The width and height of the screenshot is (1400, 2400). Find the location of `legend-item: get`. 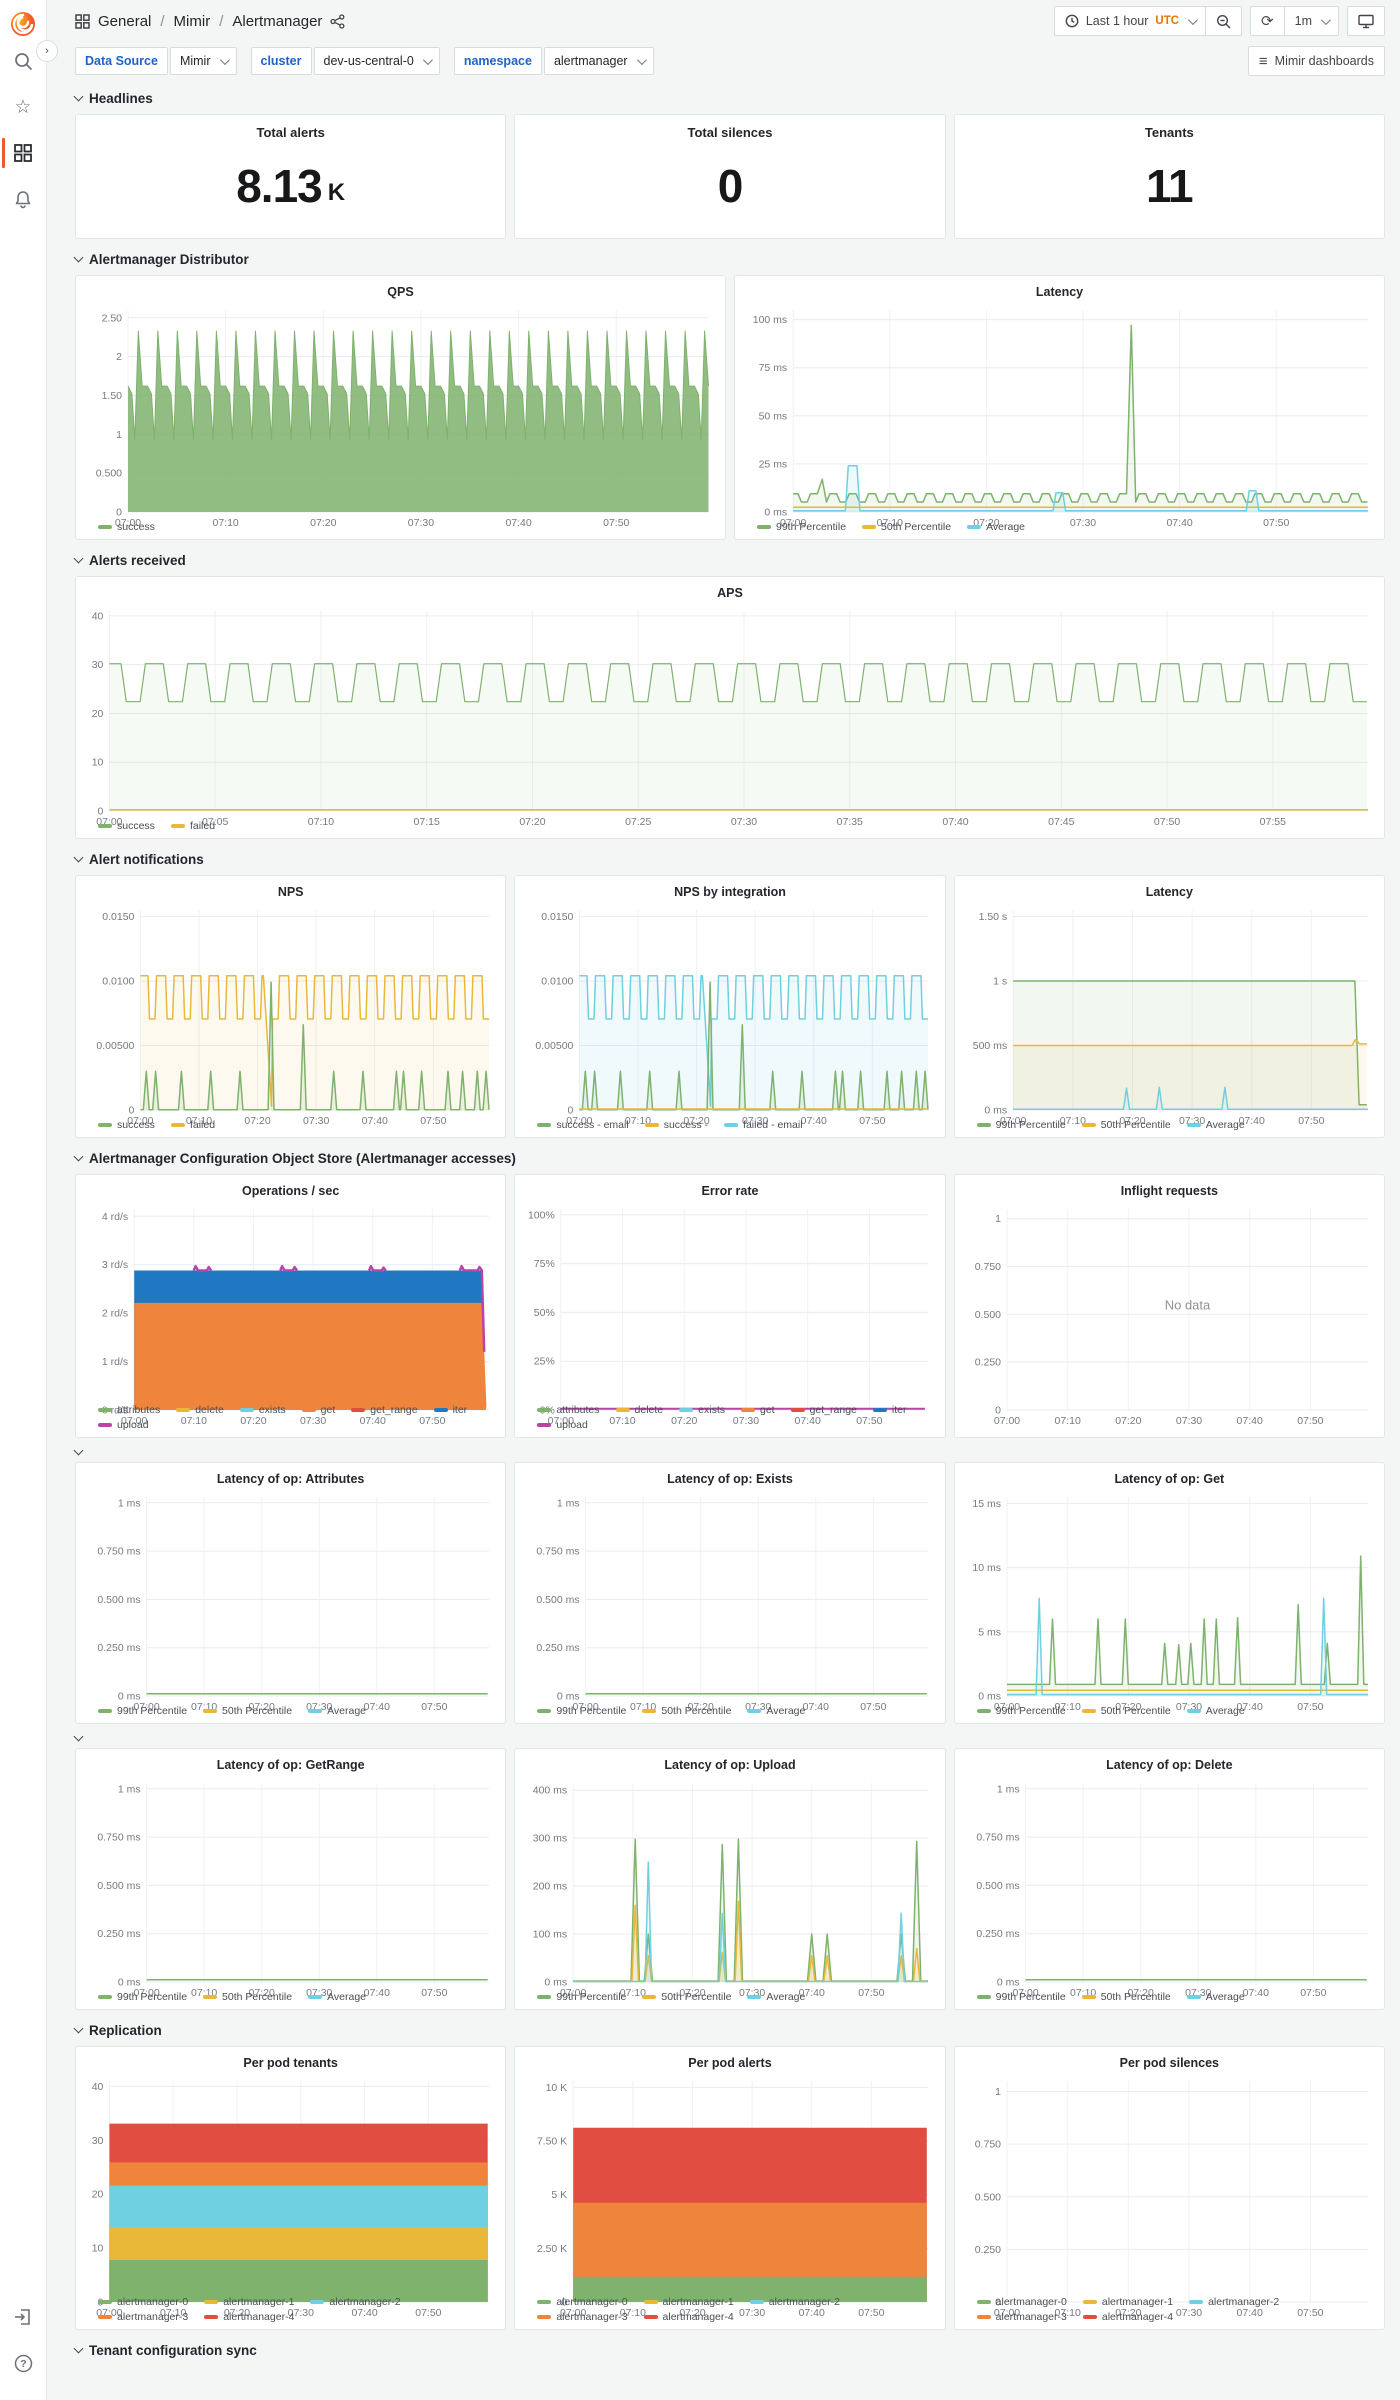

legend-item: get is located at coordinates (757, 1410).